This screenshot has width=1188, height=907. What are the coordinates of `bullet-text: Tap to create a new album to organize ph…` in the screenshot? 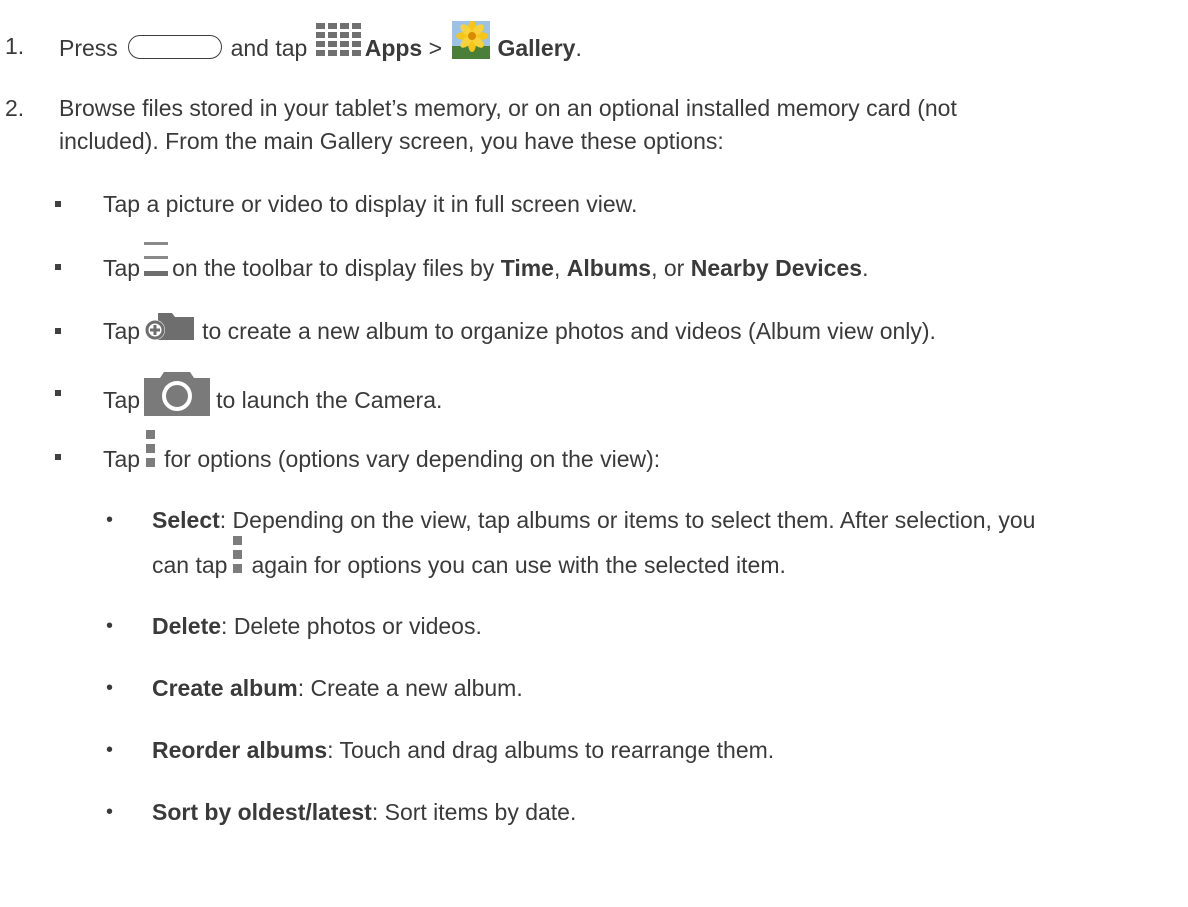 It's located at (519, 330).